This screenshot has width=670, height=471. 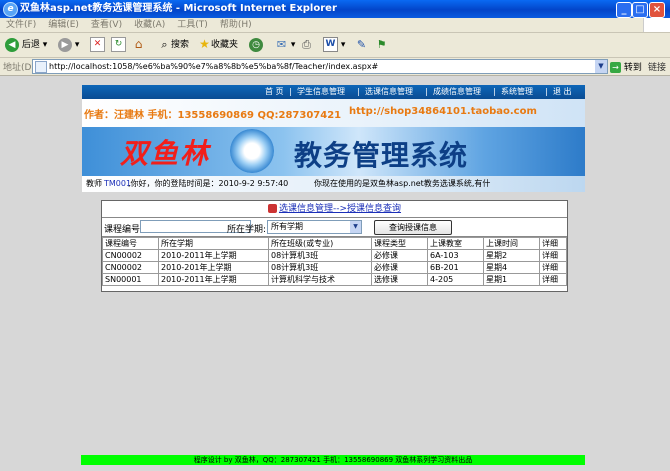 I want to click on menu-view: 查看(V), so click(x=106, y=25).